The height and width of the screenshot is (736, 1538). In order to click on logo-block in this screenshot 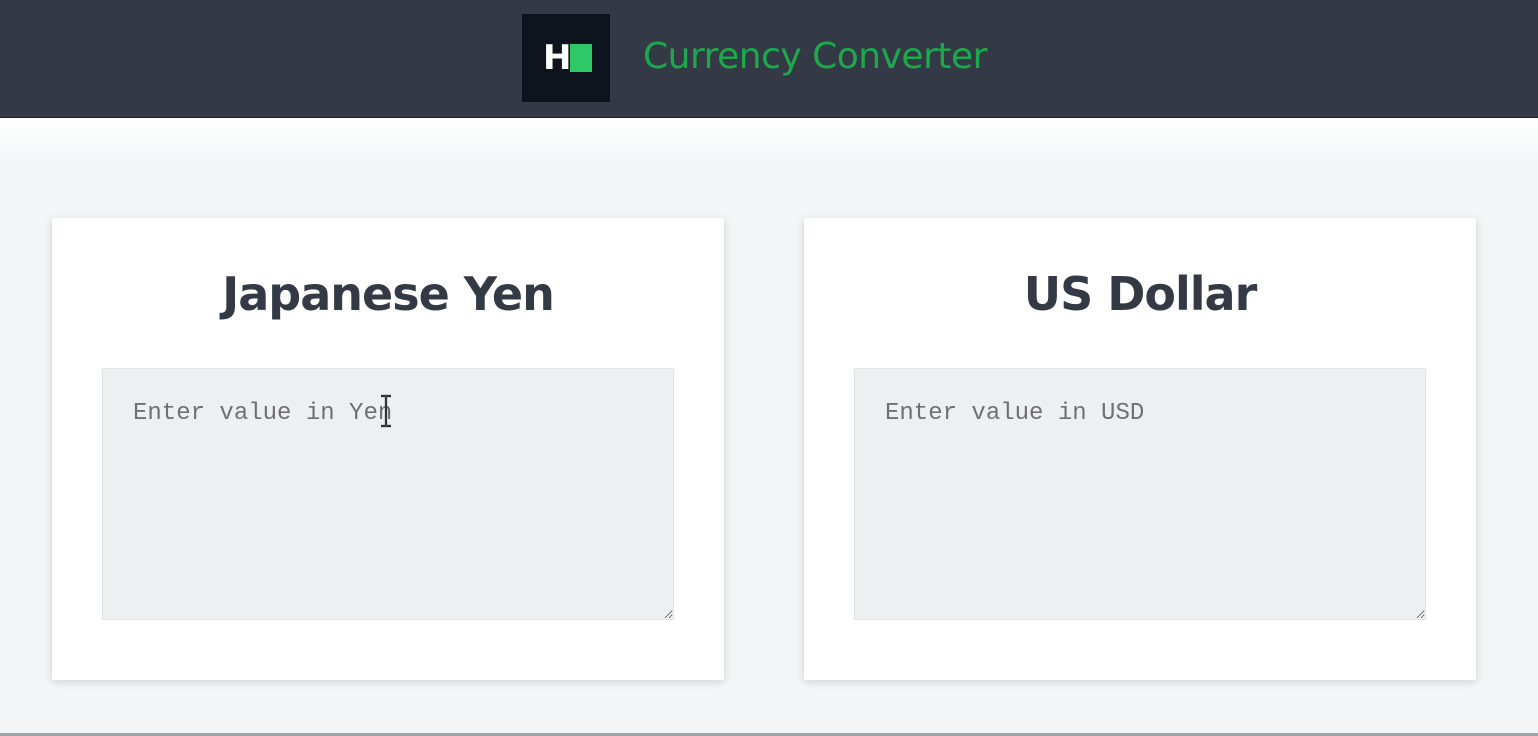, I will do `click(581, 58)`.